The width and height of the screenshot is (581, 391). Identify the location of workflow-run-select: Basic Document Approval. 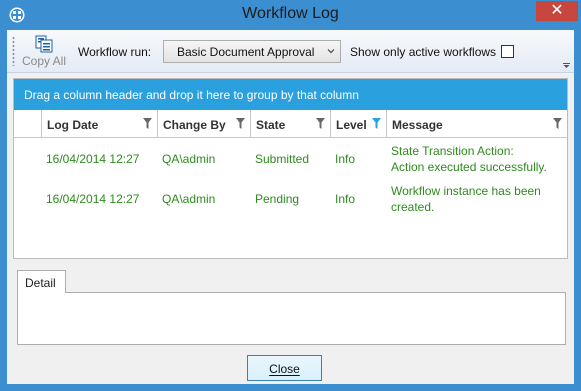
(252, 51).